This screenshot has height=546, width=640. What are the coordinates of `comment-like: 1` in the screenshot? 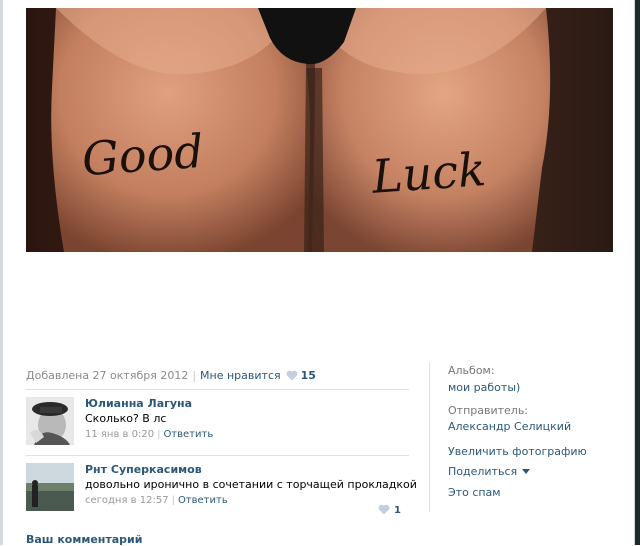 It's located at (389, 510).